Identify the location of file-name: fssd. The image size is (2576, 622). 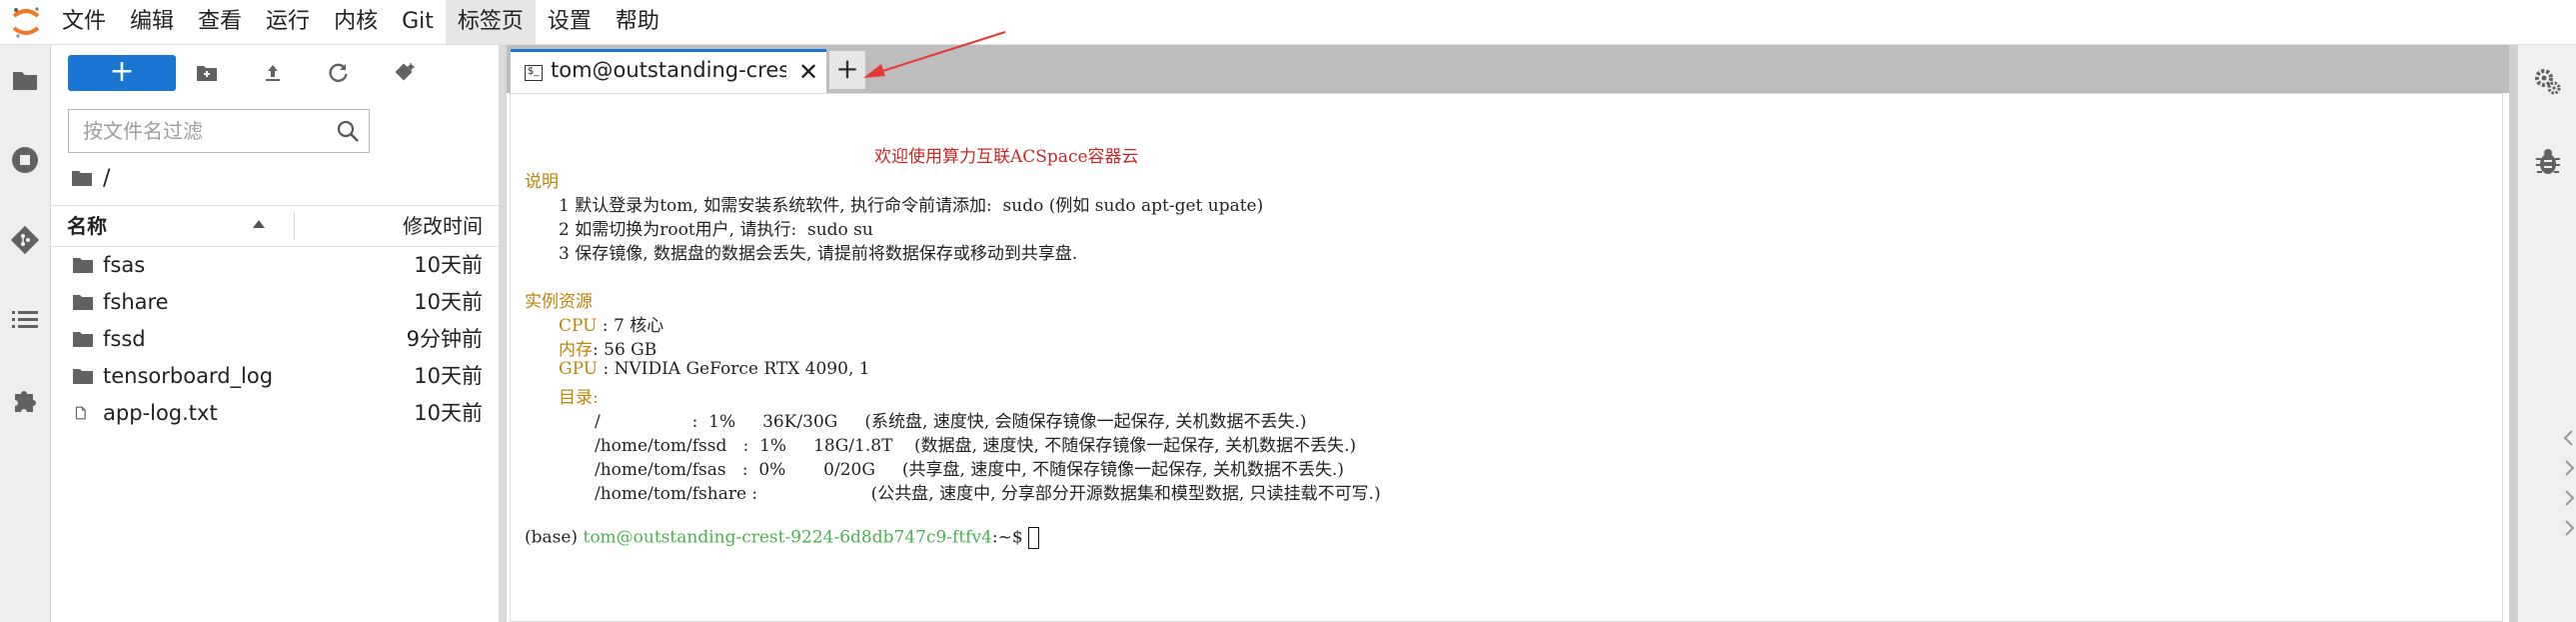
(124, 339).